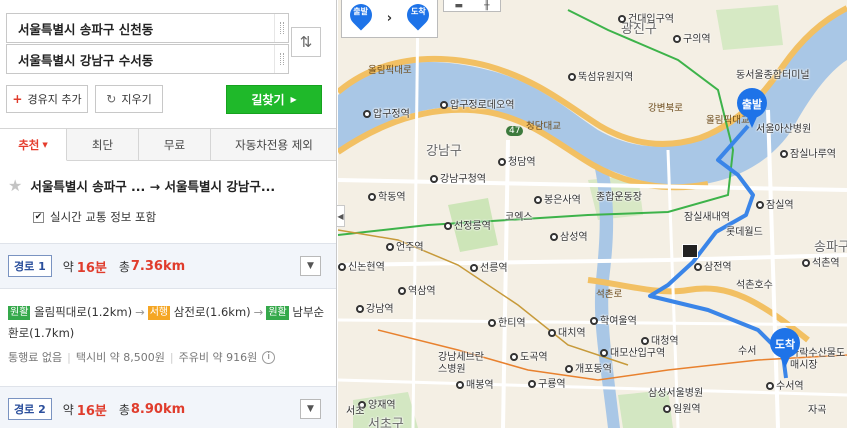 The image size is (847, 428). I want to click on tab-recommended: 추천 ▼, so click(33, 145).